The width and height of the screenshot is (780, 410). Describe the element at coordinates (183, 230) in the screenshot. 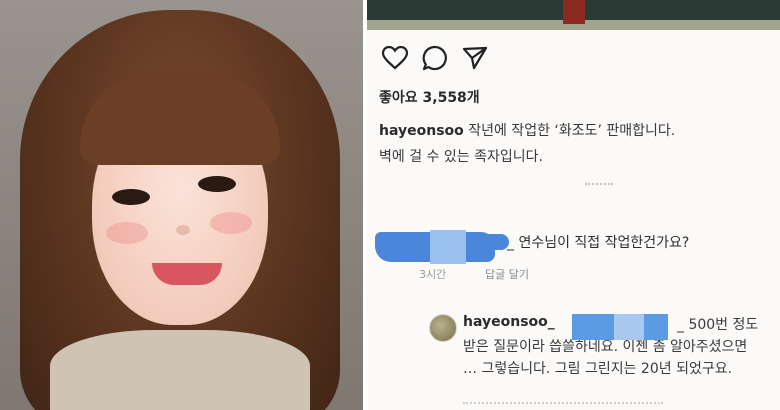

I see `nose` at that location.